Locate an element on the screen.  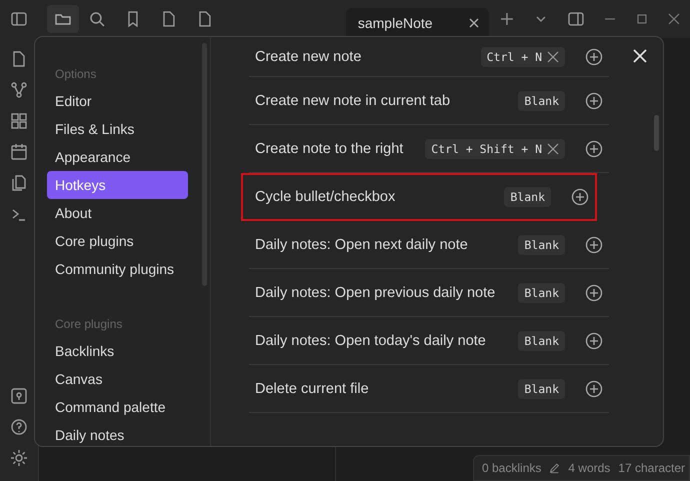
graph-icon is located at coordinates (19, 90).